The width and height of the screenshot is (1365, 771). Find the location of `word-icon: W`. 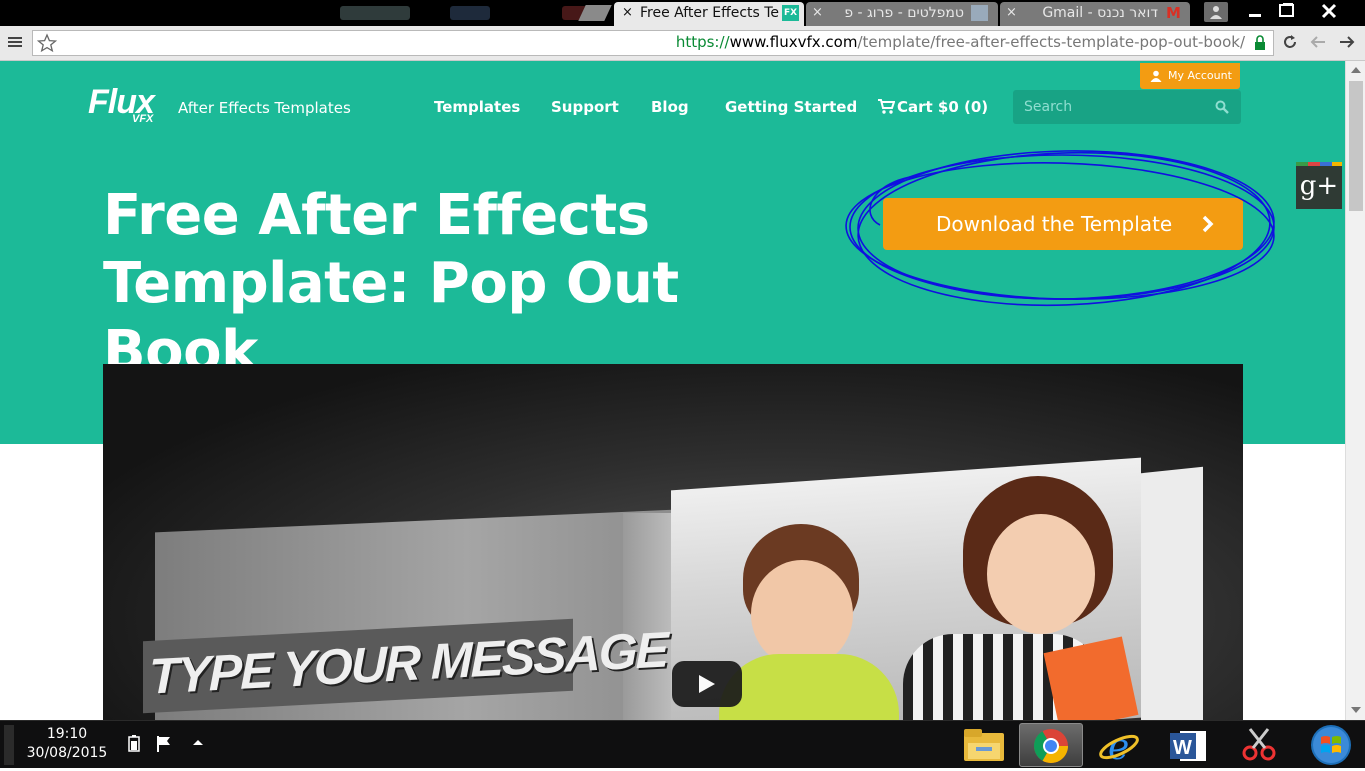

word-icon: W is located at coordinates (1189, 745).